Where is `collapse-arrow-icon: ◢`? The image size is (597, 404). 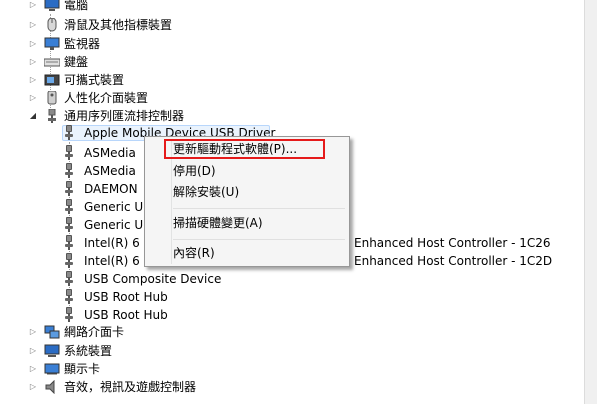 collapse-arrow-icon: ◢ is located at coordinates (33, 116).